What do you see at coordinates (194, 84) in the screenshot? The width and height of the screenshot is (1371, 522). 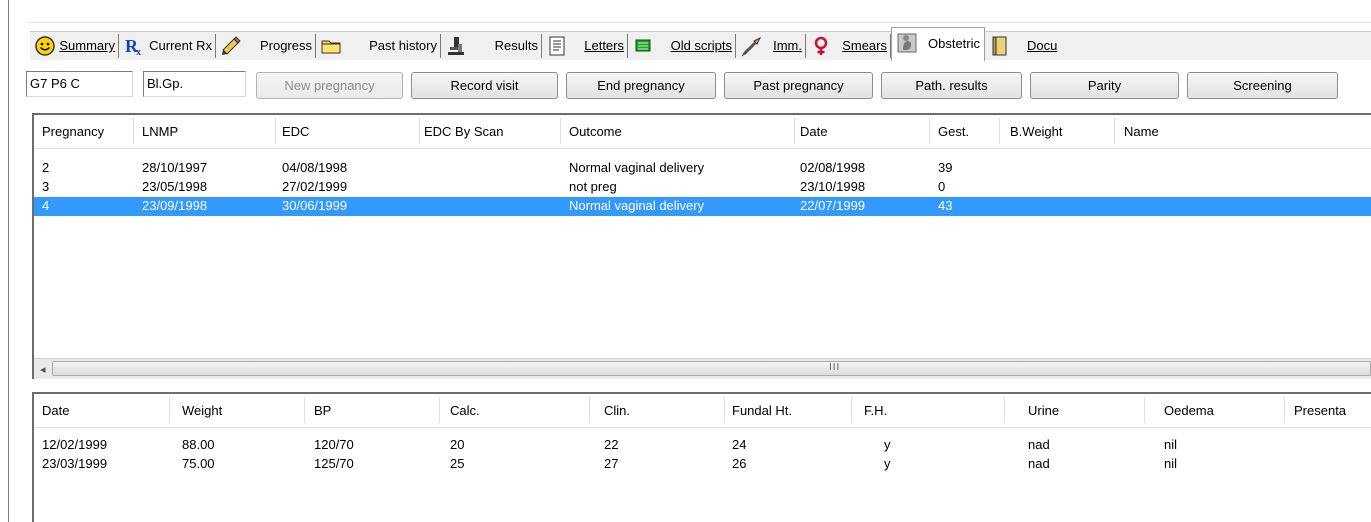 I see `blood-group-field: Bl.Gp.` at bounding box center [194, 84].